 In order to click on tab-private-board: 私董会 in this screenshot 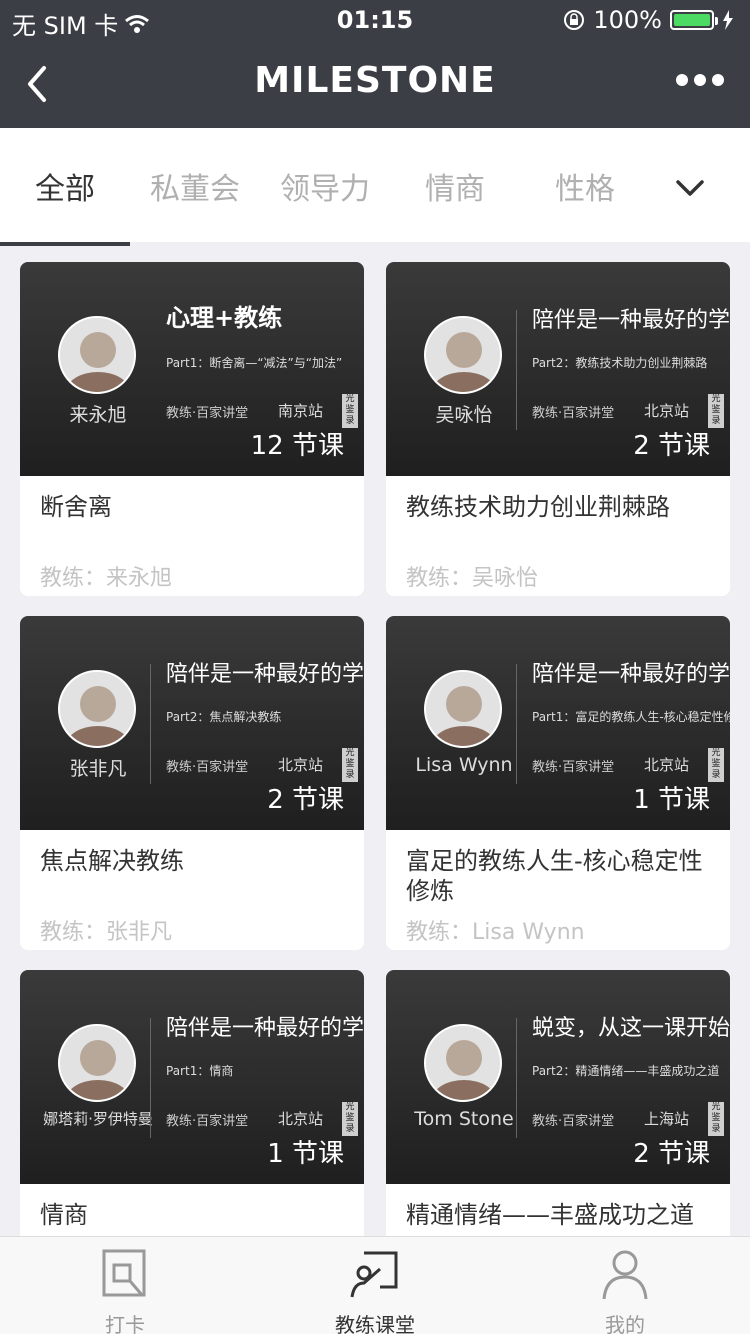, I will do `click(195, 186)`.